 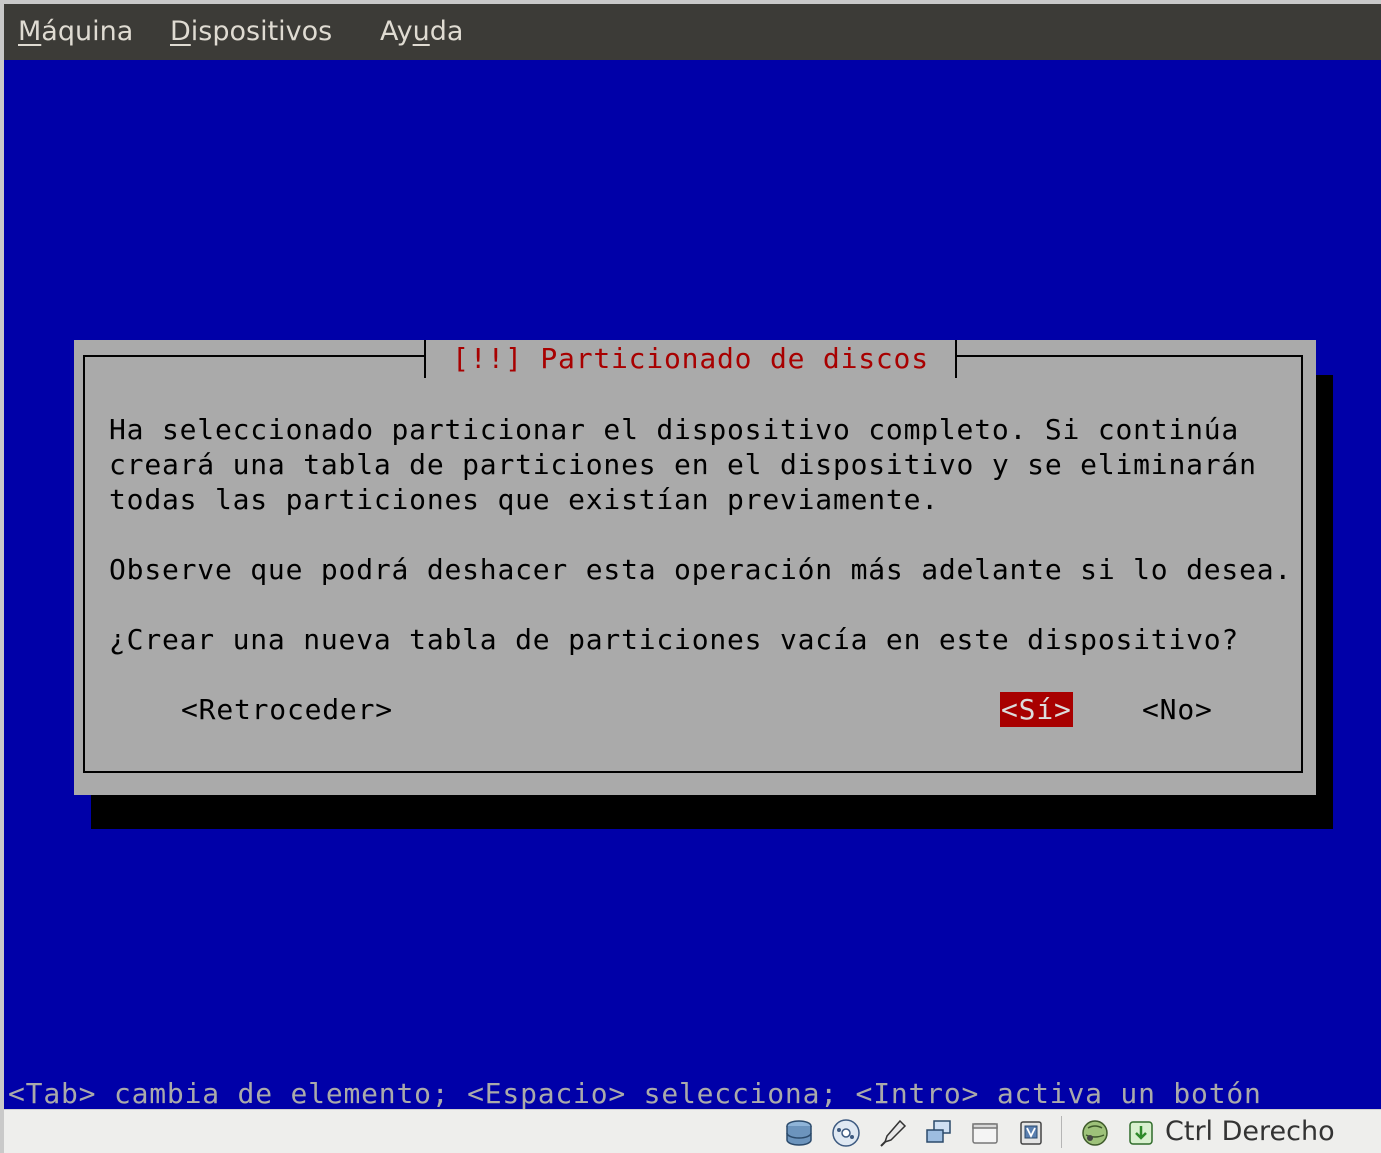 What do you see at coordinates (985, 1133) in the screenshot?
I see `display-icon` at bounding box center [985, 1133].